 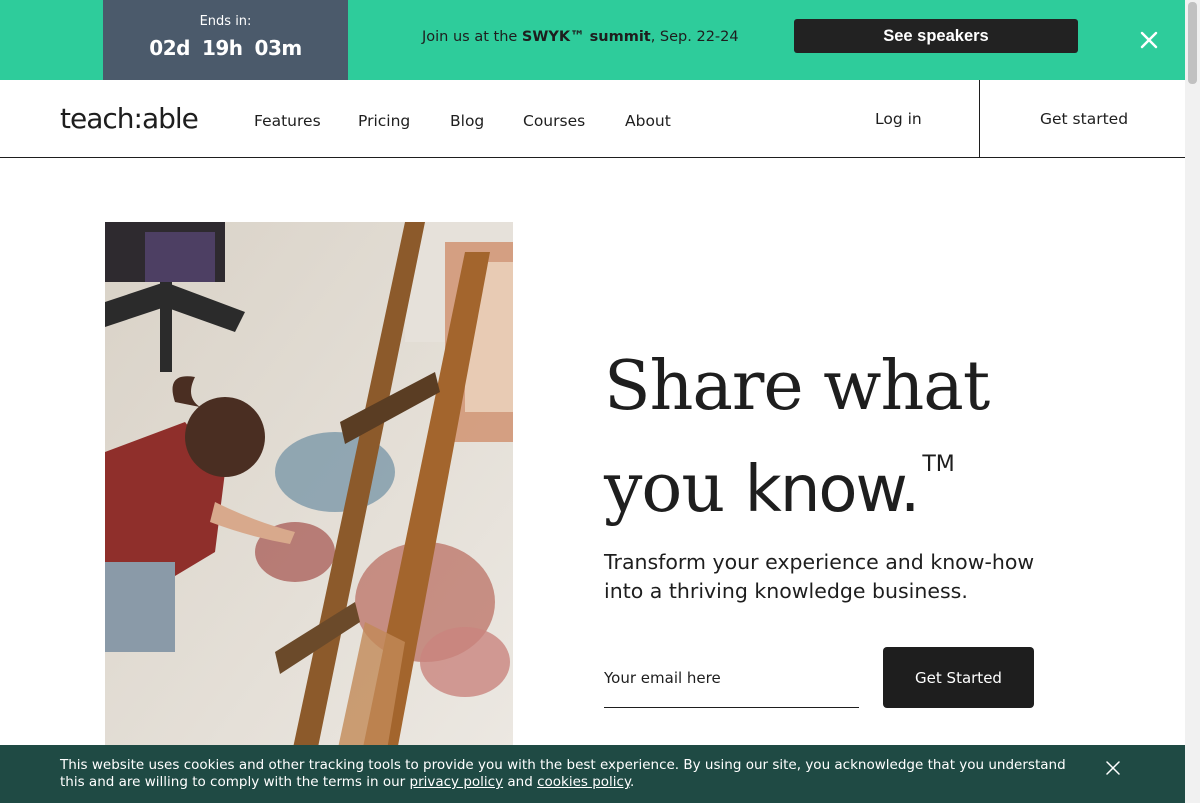 What do you see at coordinates (457, 782) in the screenshot?
I see `privacy-policy-link: privacy policy` at bounding box center [457, 782].